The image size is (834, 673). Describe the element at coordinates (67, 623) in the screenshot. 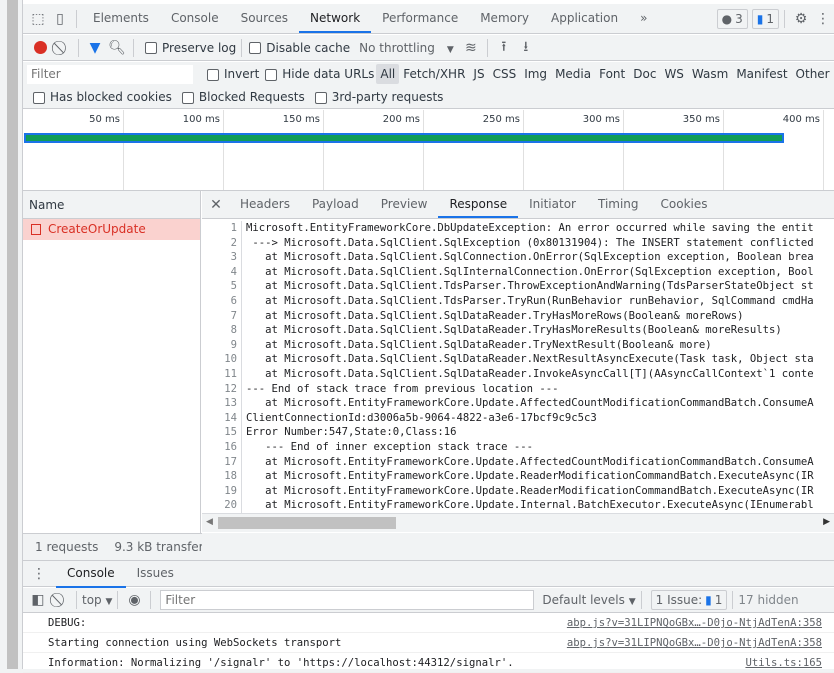

I see `message-text: DEBUG:` at that location.